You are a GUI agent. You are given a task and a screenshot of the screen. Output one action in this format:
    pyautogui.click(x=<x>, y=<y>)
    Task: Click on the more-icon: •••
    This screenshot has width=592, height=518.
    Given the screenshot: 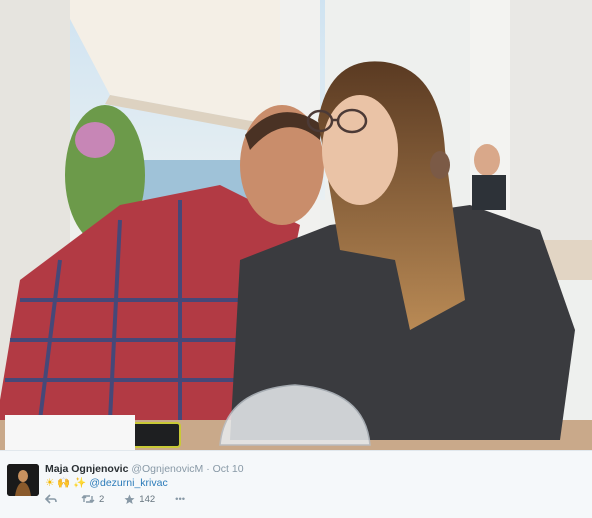 What is the action you would take?
    pyautogui.click(x=180, y=499)
    